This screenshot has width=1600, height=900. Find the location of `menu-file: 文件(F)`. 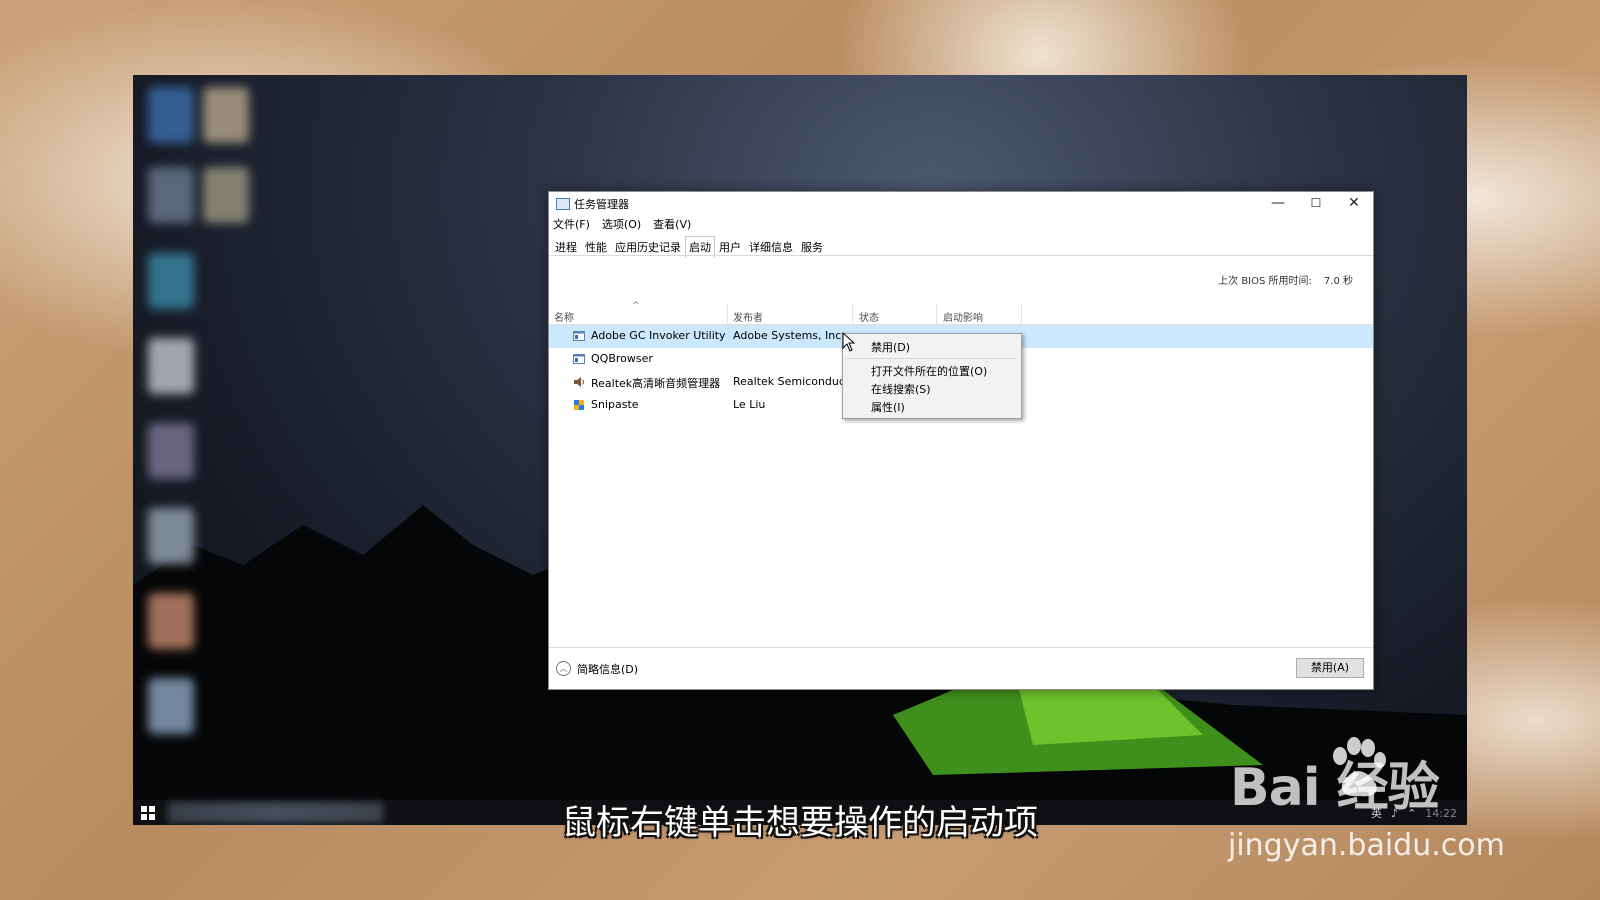

menu-file: 文件(F) is located at coordinates (571, 224).